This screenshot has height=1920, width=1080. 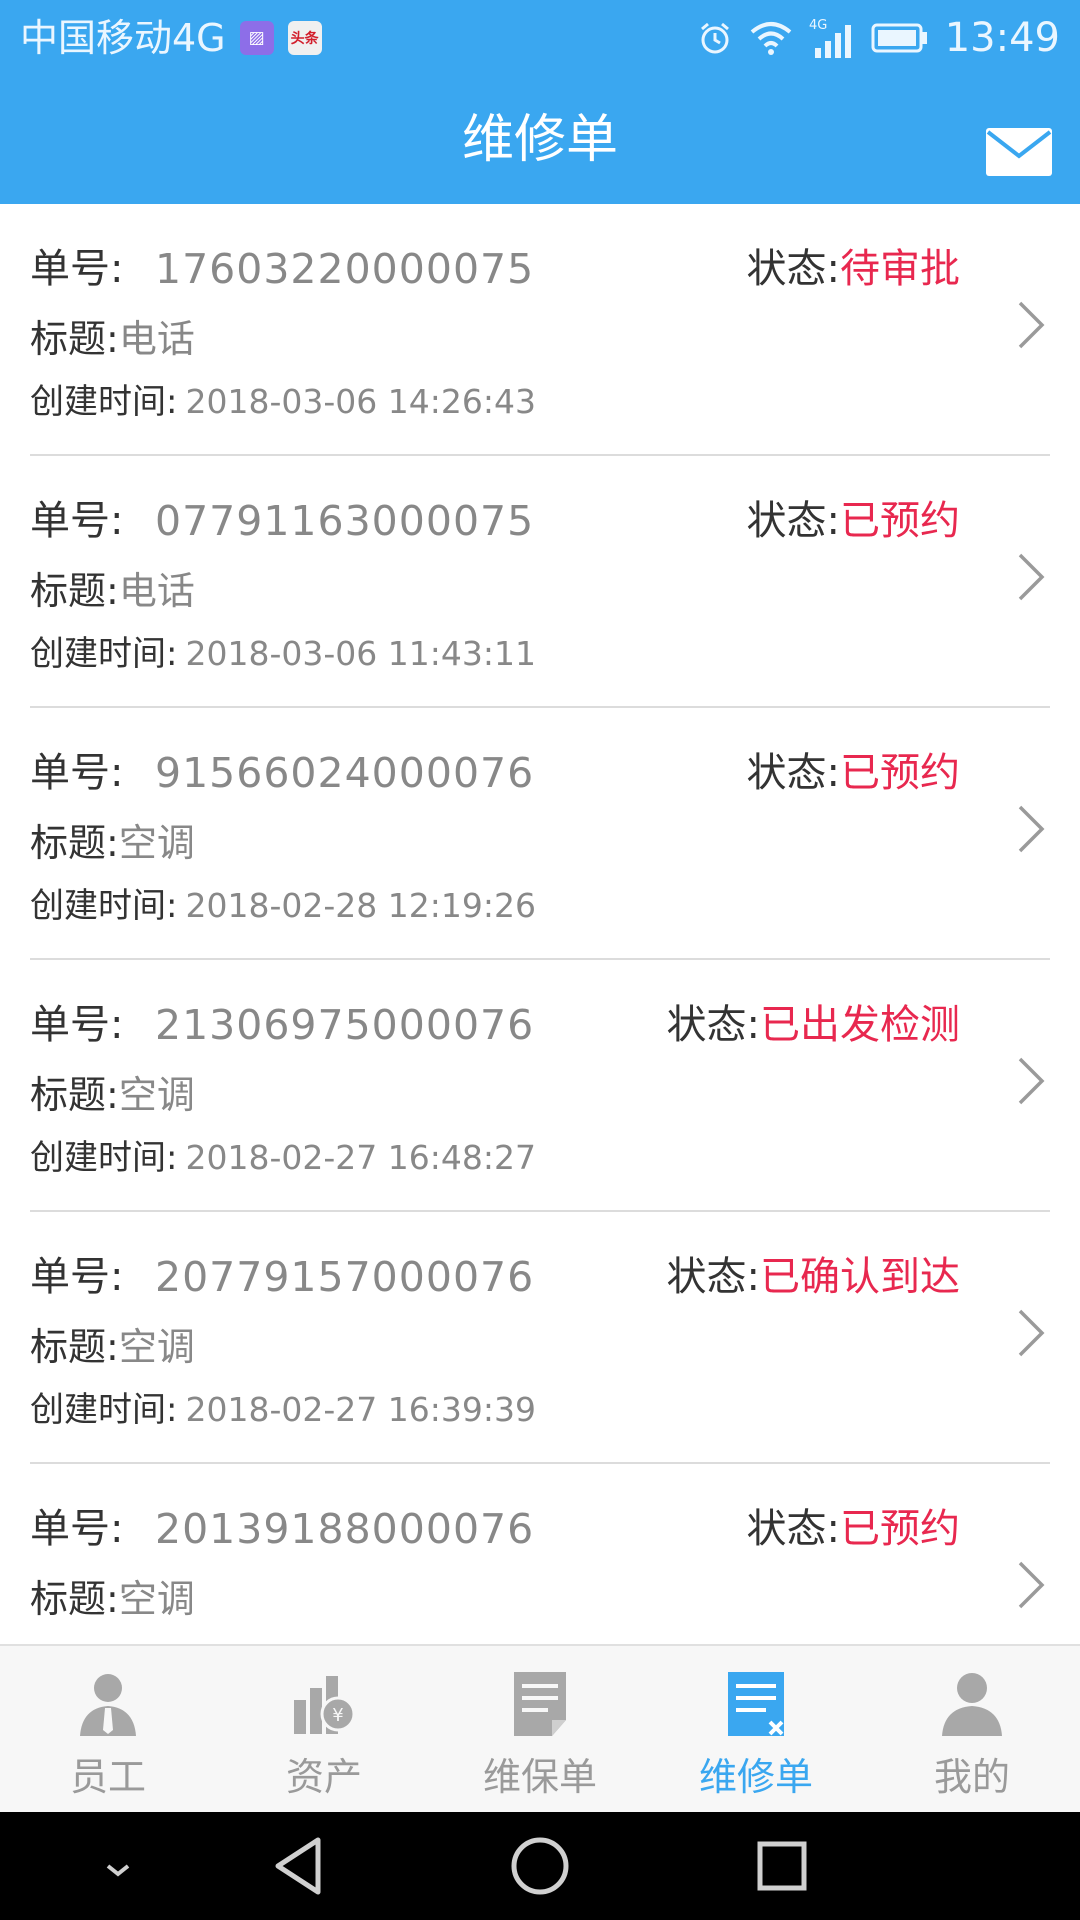 I want to click on order-status-value: 已确认到达, so click(x=860, y=1277).